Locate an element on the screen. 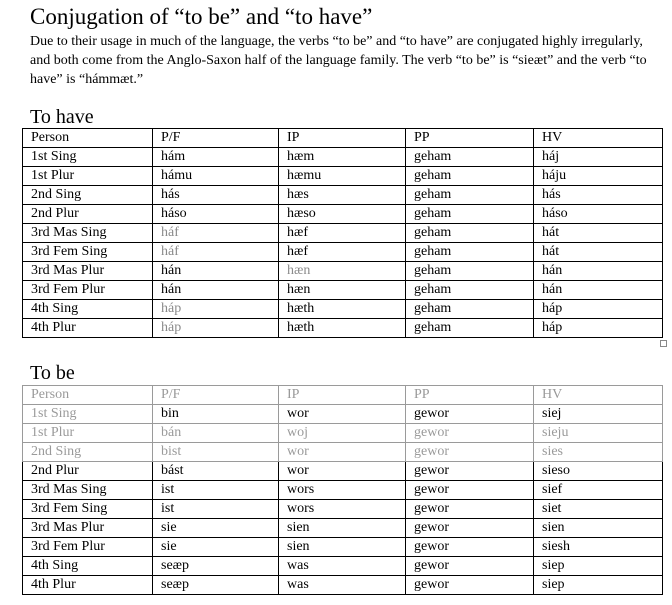 The height and width of the screenshot is (605, 672). table-row: 4th Sing háp hæth geham háp is located at coordinates (342, 309).